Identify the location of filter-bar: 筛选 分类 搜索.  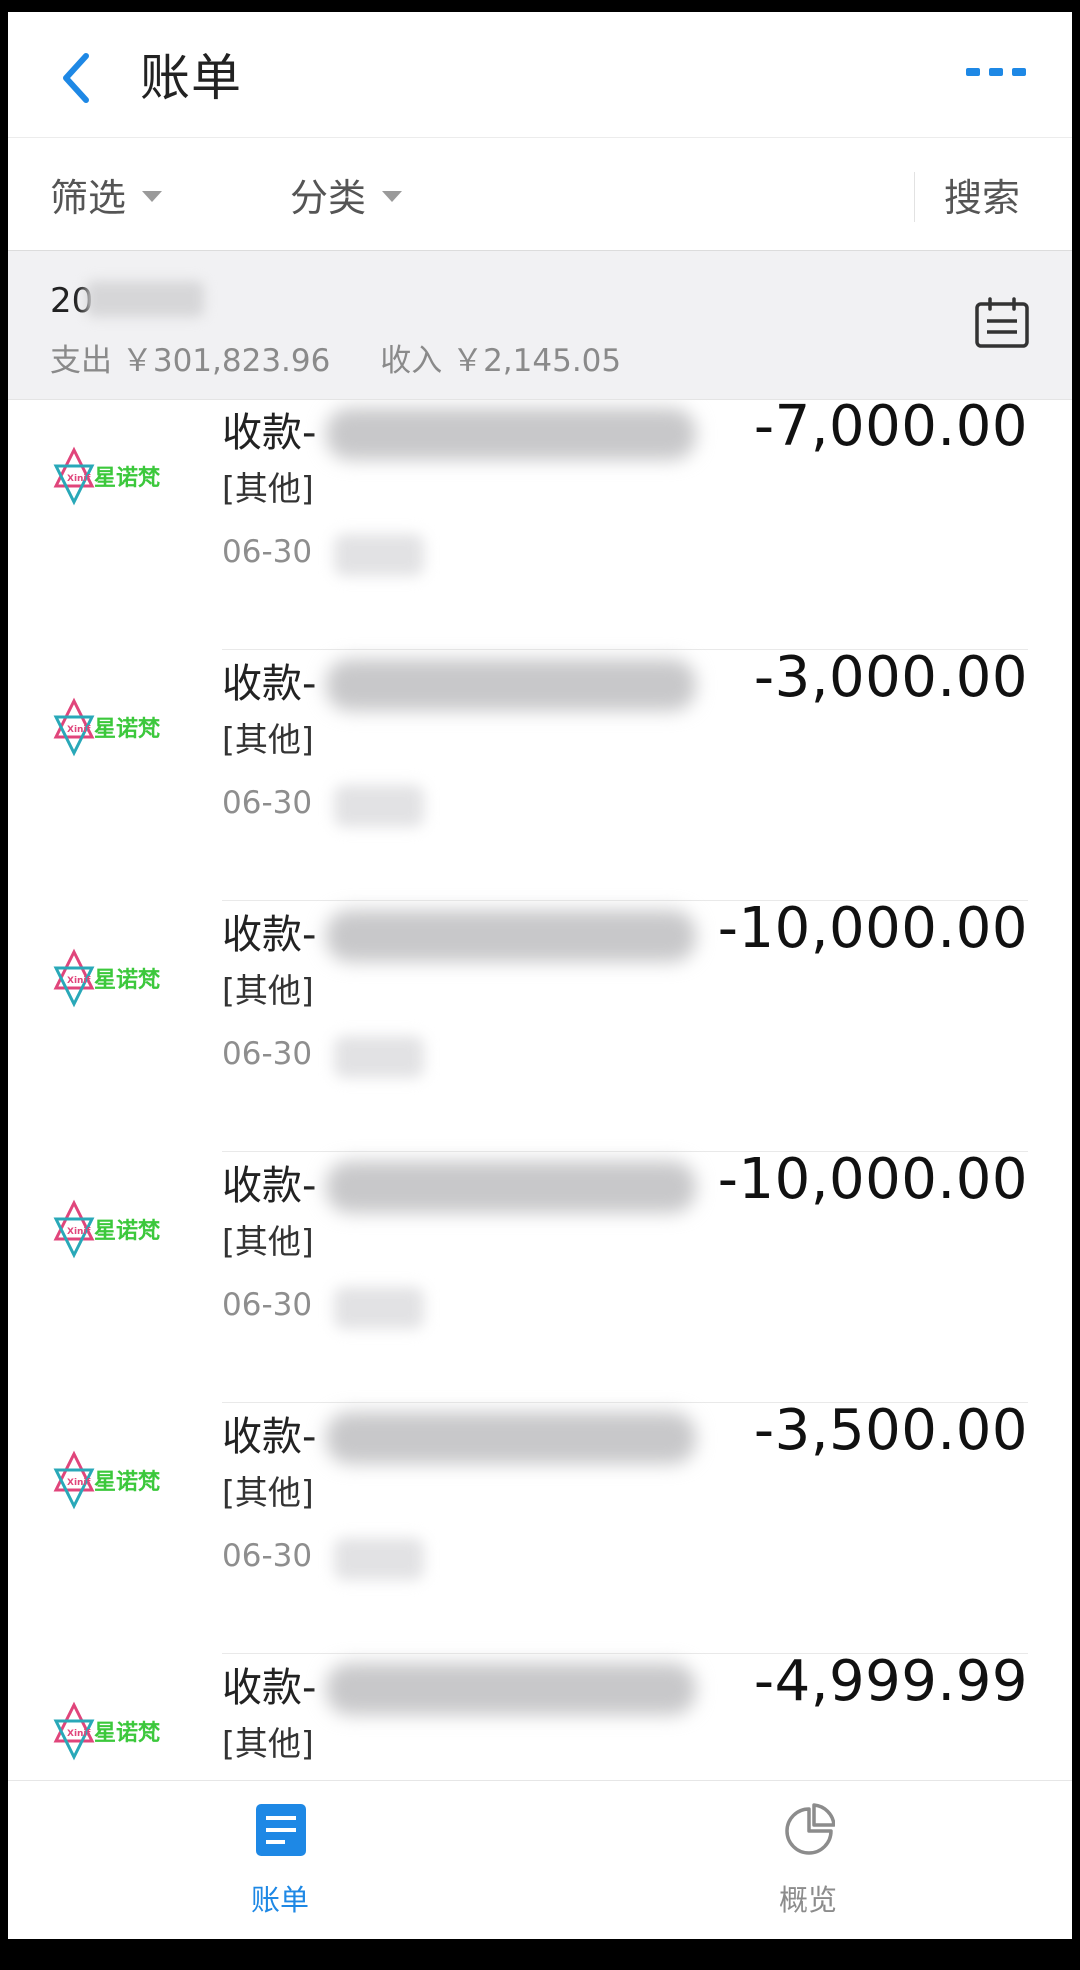
(540, 194).